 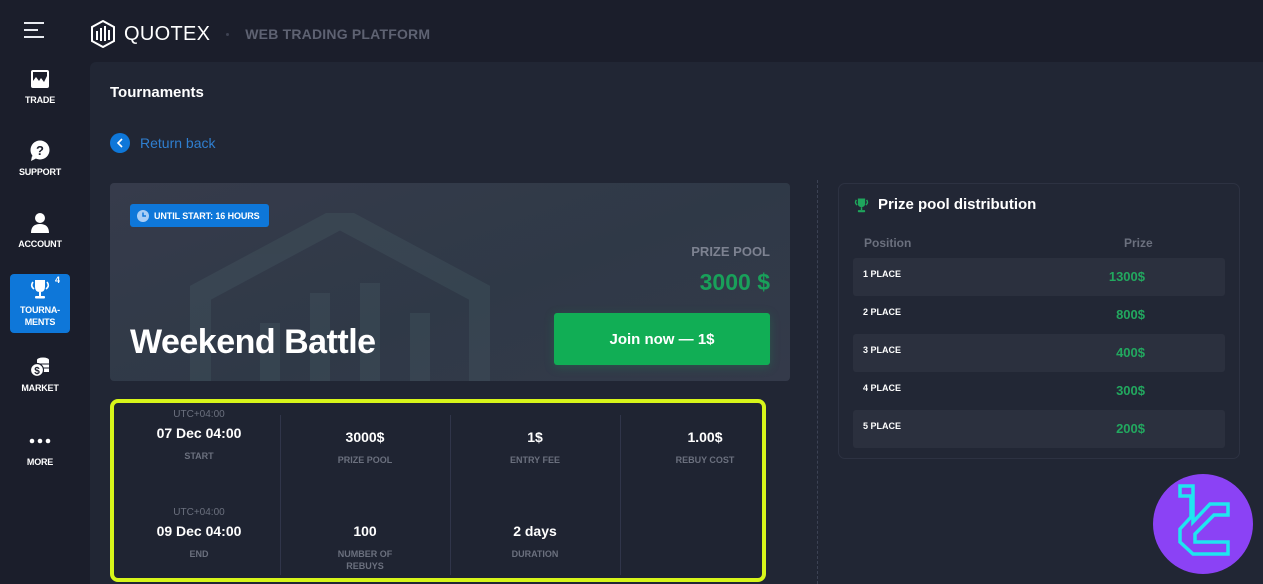 I want to click on prize-pool-label: PRIZE POOL, so click(x=730, y=251).